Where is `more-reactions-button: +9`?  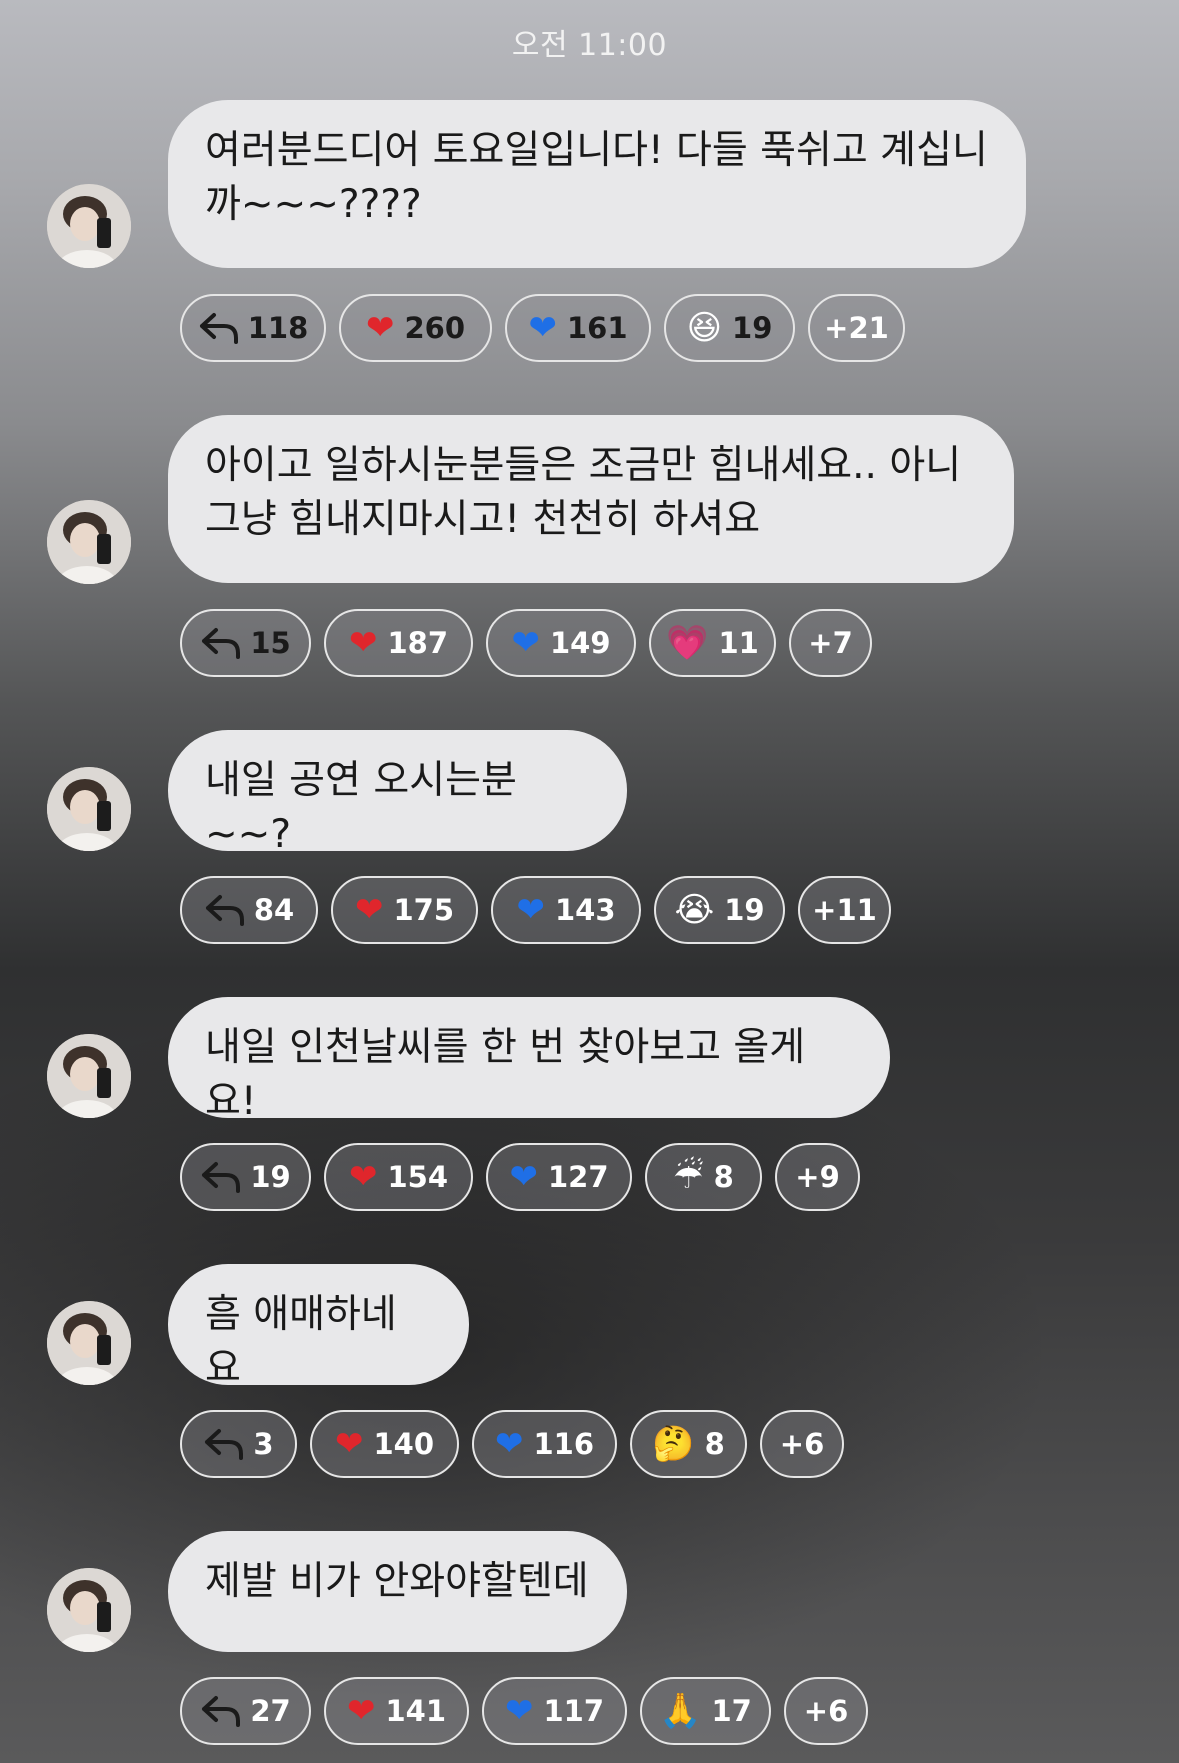
more-reactions-button: +9 is located at coordinates (817, 1177).